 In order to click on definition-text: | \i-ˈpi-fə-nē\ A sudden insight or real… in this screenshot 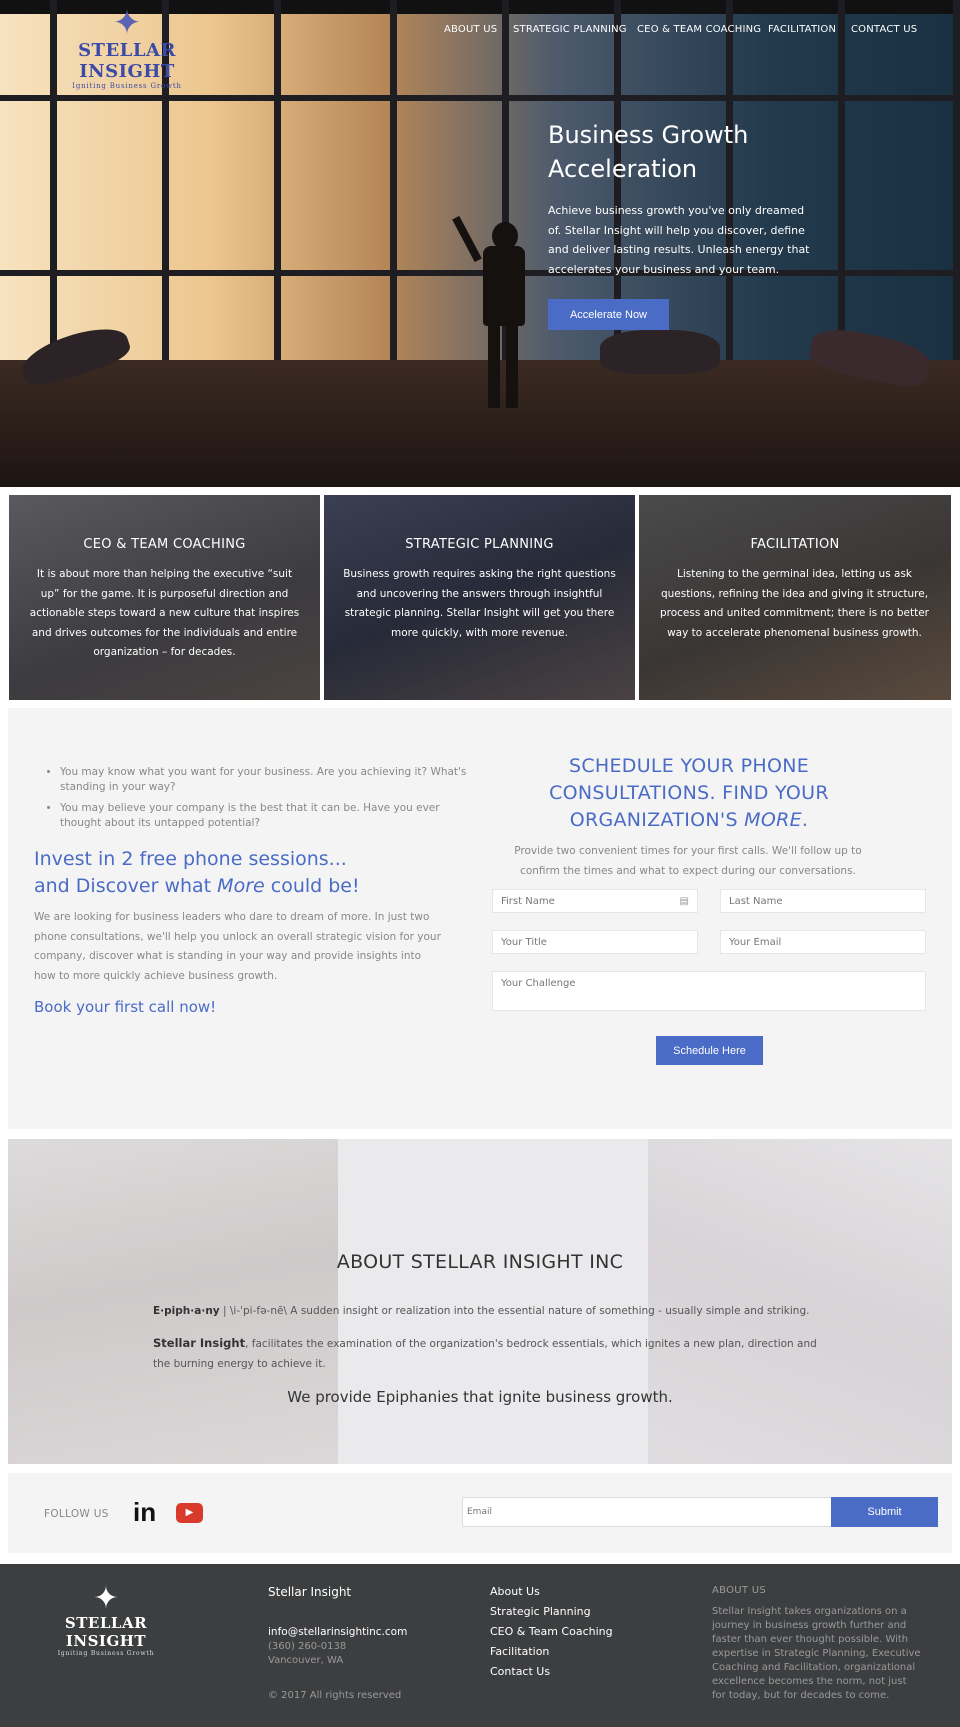, I will do `click(514, 1311)`.